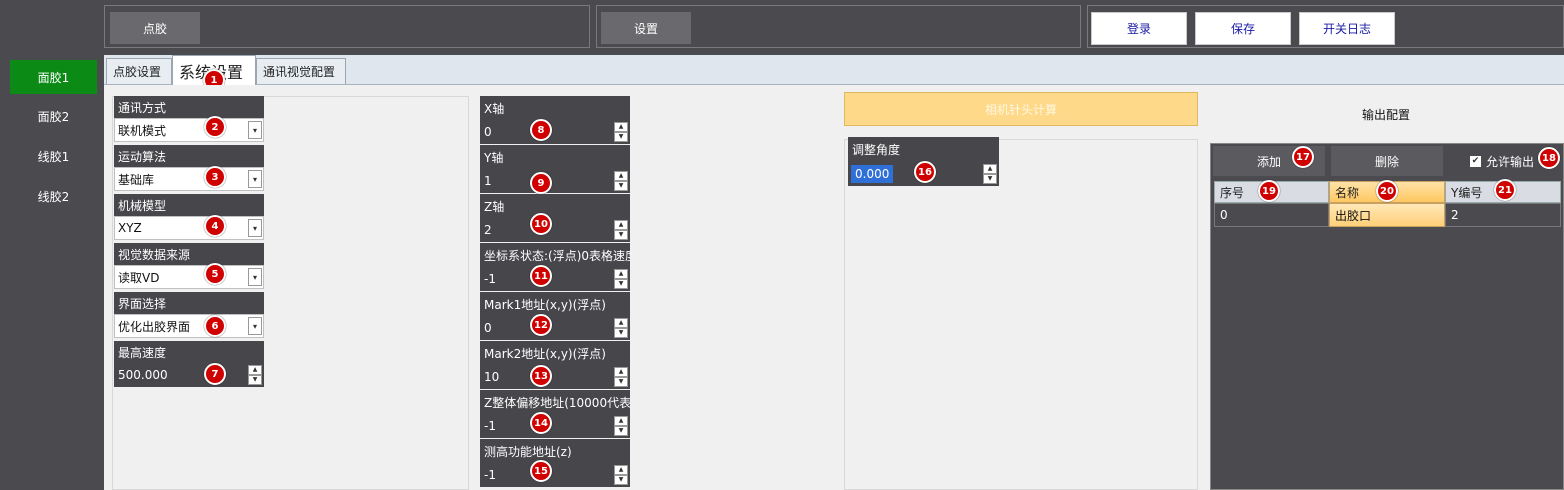  I want to click on vision-source-select: 读取VD ▾, so click(189, 277).